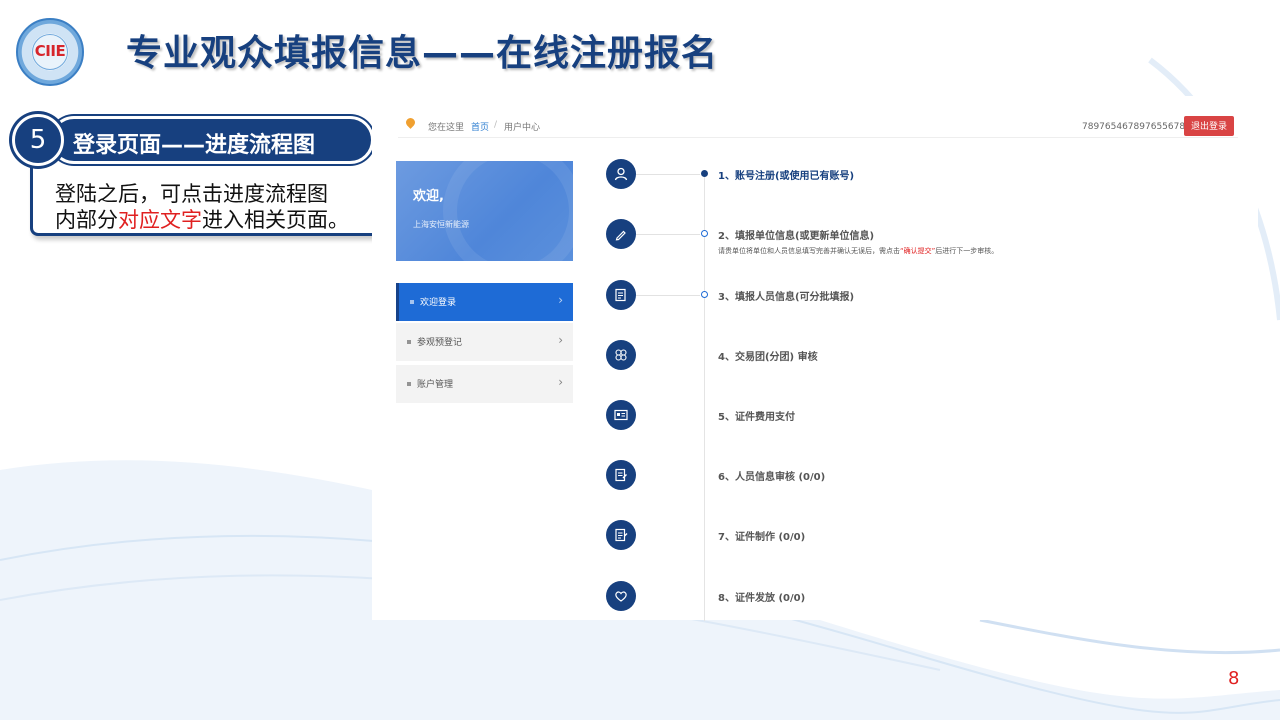  I want to click on welcome-organization: 上海安恒新能源, so click(441, 224).